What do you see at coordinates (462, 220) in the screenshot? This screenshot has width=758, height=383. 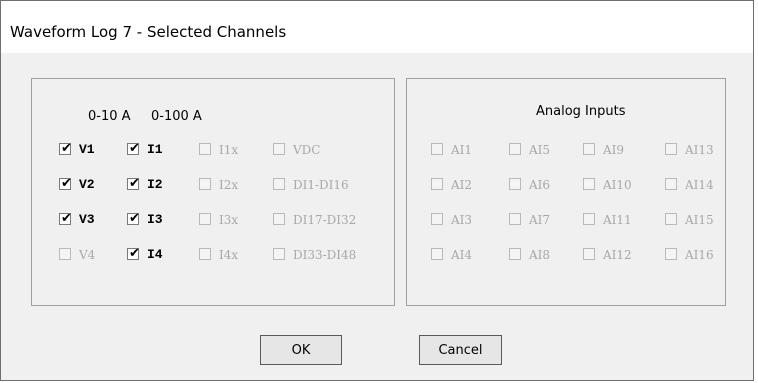 I see `checkbox-label: AI3` at bounding box center [462, 220].